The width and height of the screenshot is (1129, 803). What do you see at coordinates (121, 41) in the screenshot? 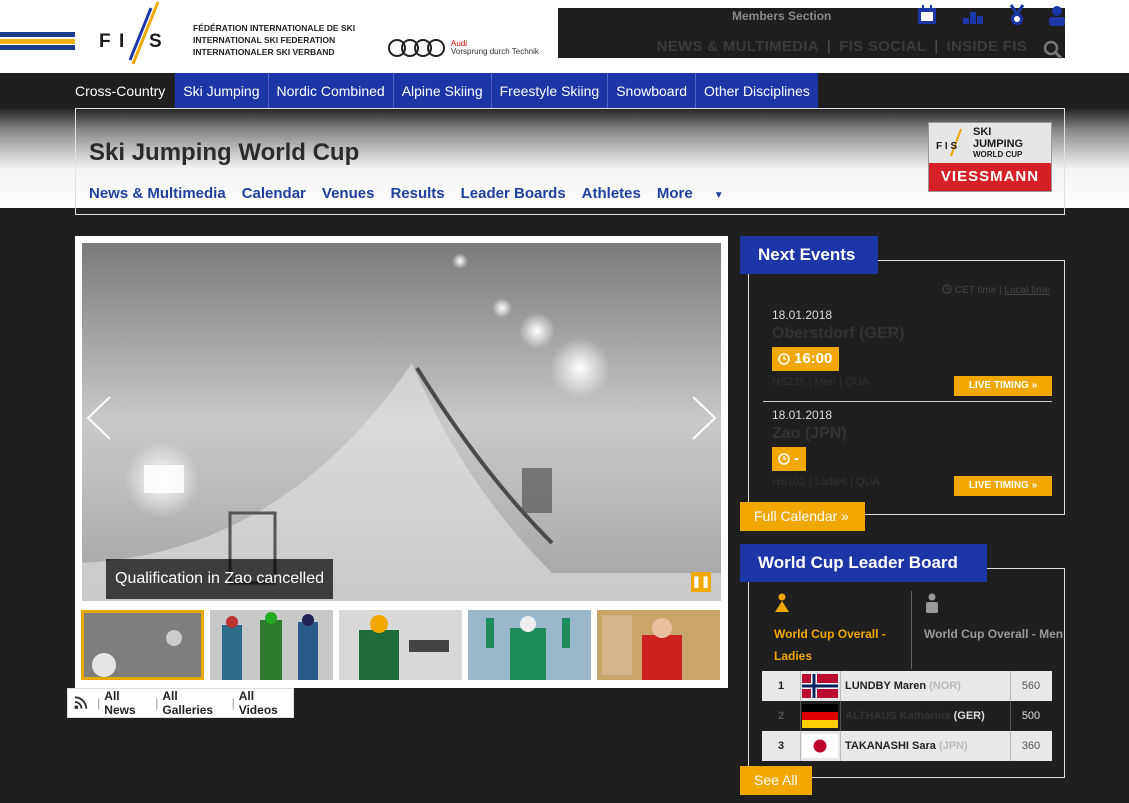
I see `svg-text: I` at bounding box center [121, 41].